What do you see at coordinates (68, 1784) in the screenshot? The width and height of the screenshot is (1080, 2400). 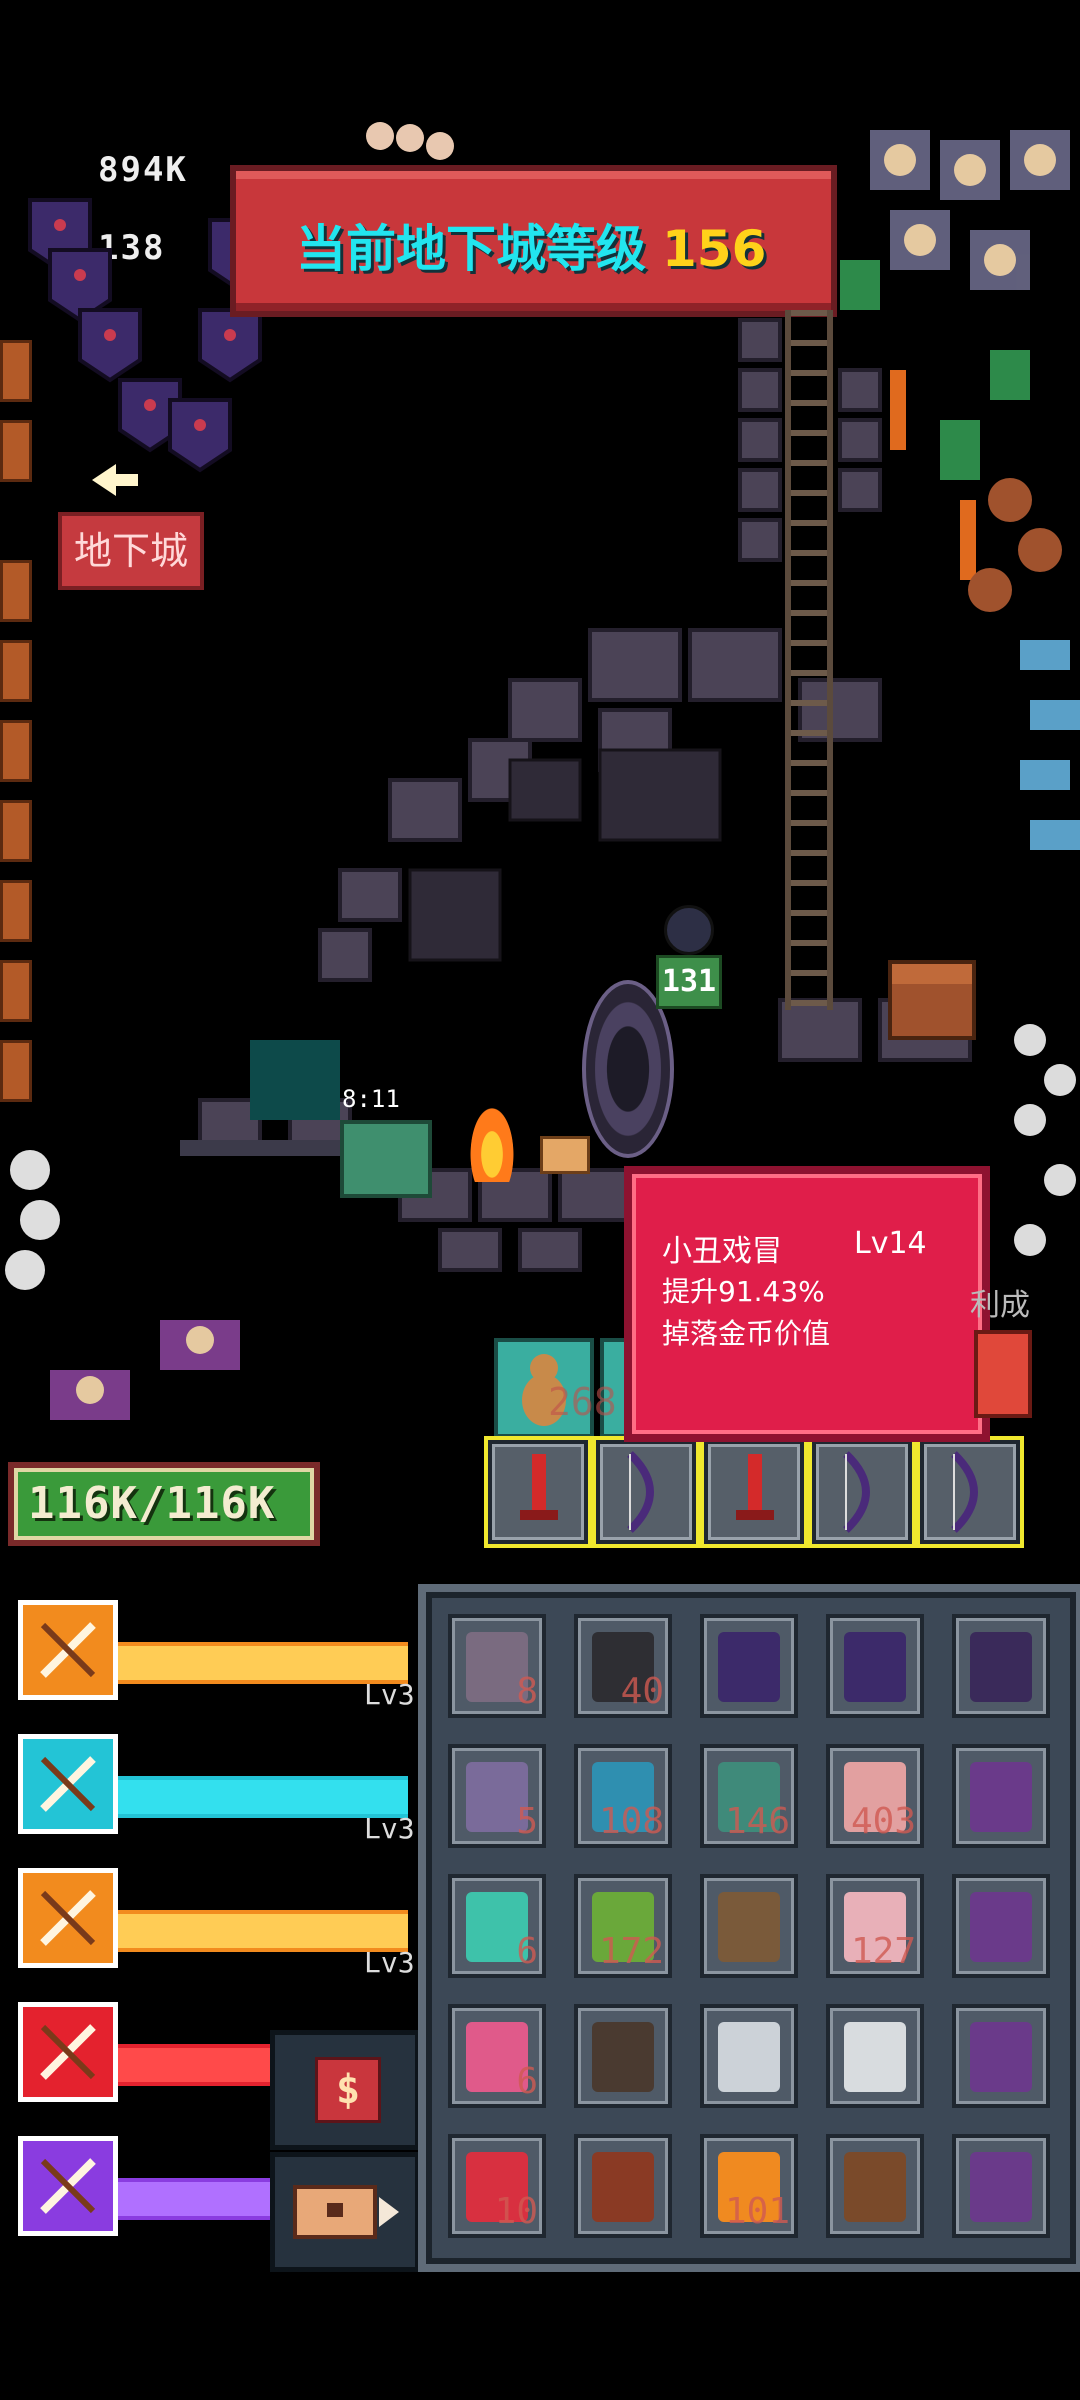 I see `staff-skill-icon` at bounding box center [68, 1784].